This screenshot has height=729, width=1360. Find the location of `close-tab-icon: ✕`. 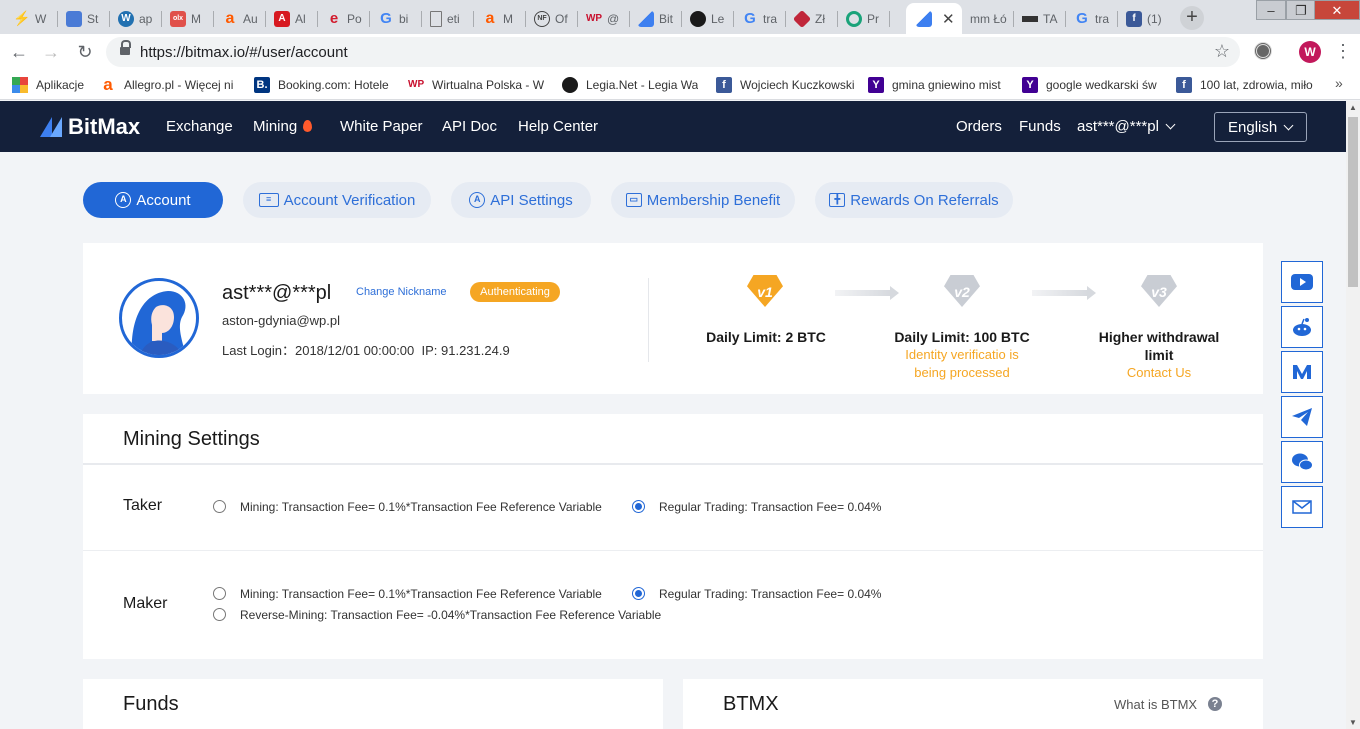

close-tab-icon: ✕ is located at coordinates (948, 19).